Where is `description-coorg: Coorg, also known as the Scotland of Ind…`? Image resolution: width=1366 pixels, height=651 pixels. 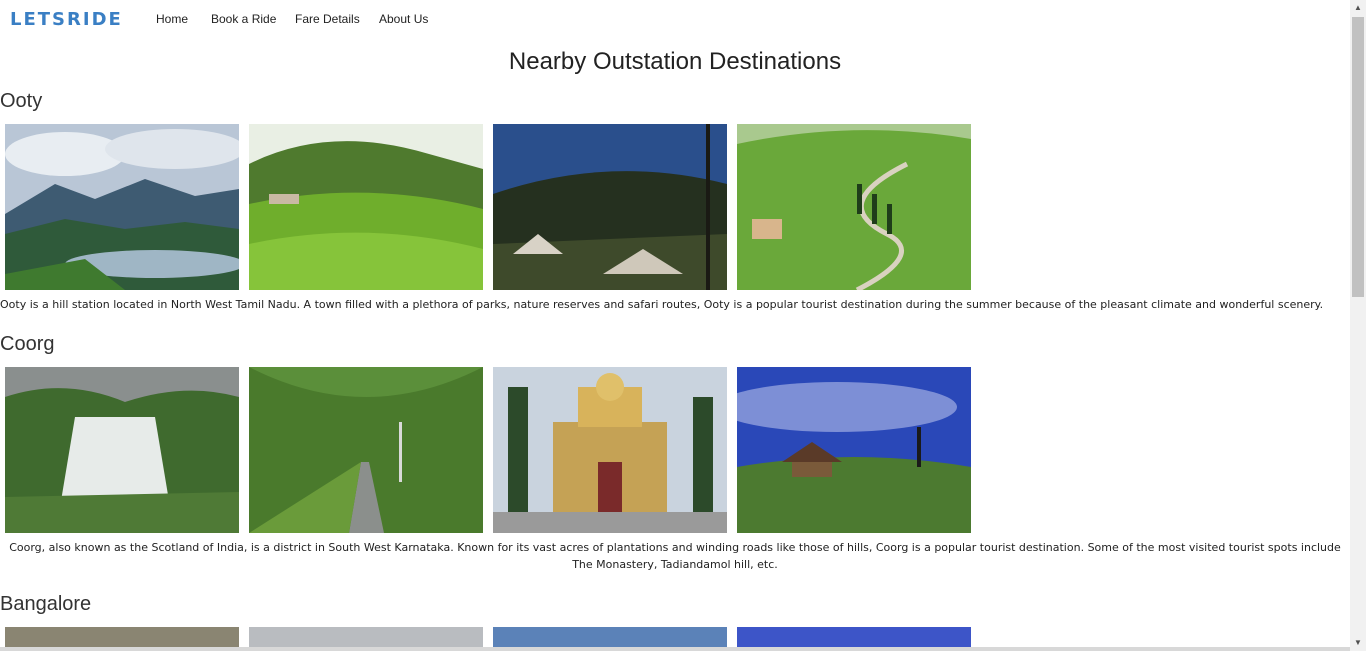 description-coorg: Coorg, also known as the Scotland of Ind… is located at coordinates (675, 556).